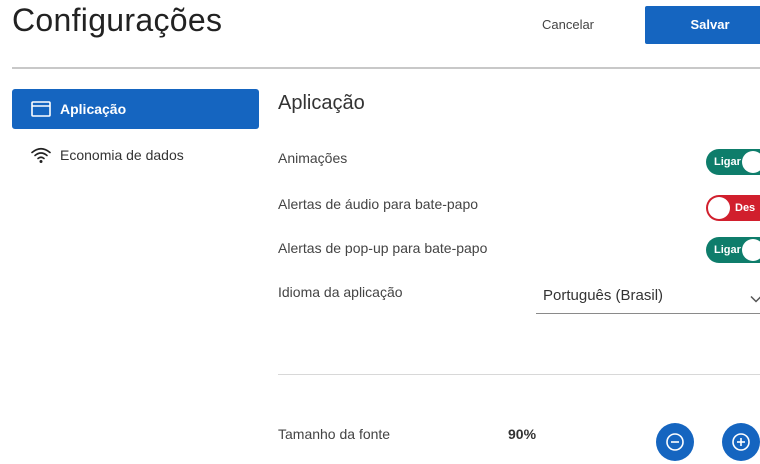  Describe the element at coordinates (117, 20) in the screenshot. I see `page-title: Configurações` at that location.